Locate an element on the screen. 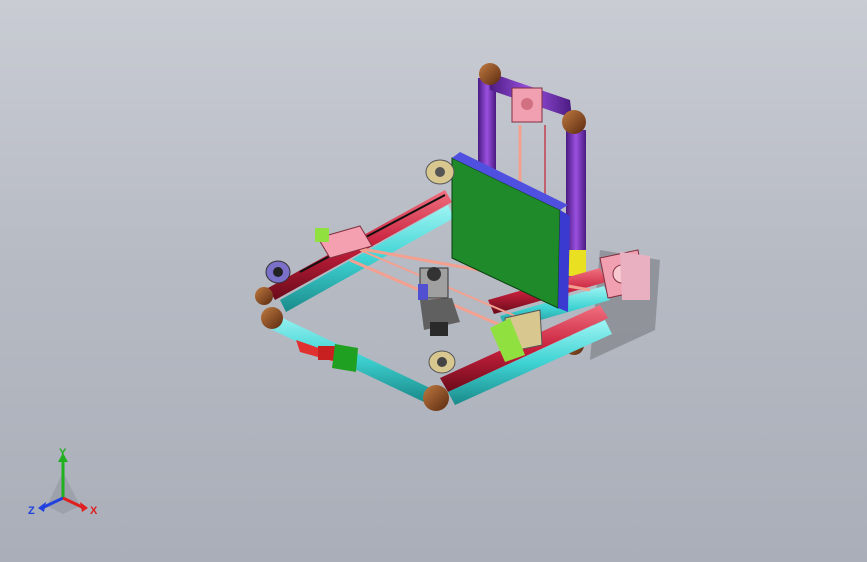 The image size is (867, 562). x-axis-label: X is located at coordinates (94, 511).